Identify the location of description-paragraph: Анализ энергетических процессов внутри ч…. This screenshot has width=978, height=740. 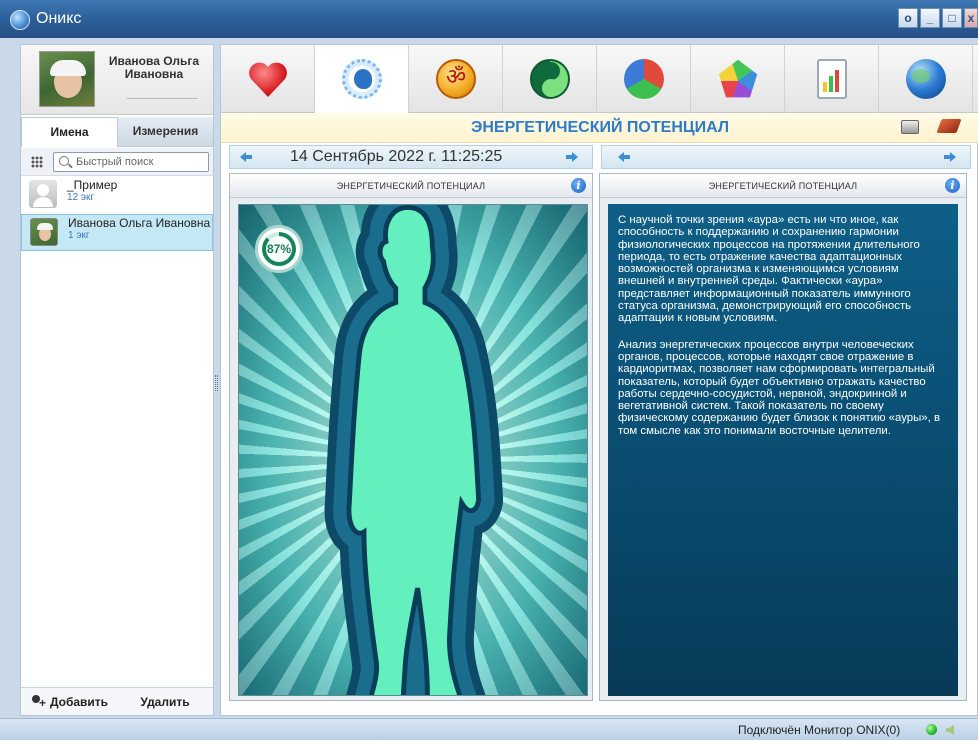
(779, 387).